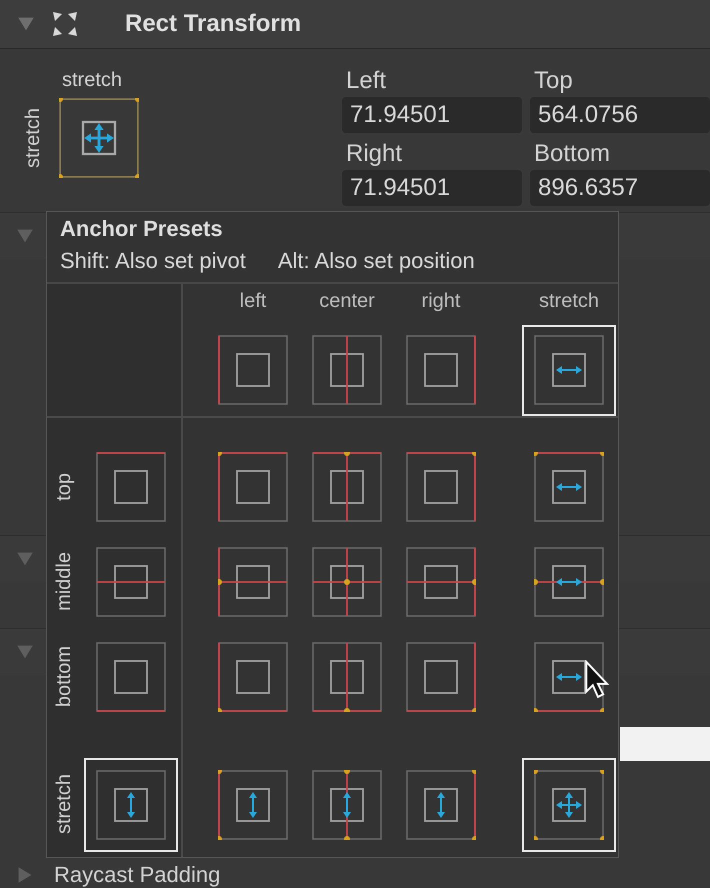 This screenshot has height=888, width=710. Describe the element at coordinates (569, 302) in the screenshot. I see `column-label: stretch` at that location.